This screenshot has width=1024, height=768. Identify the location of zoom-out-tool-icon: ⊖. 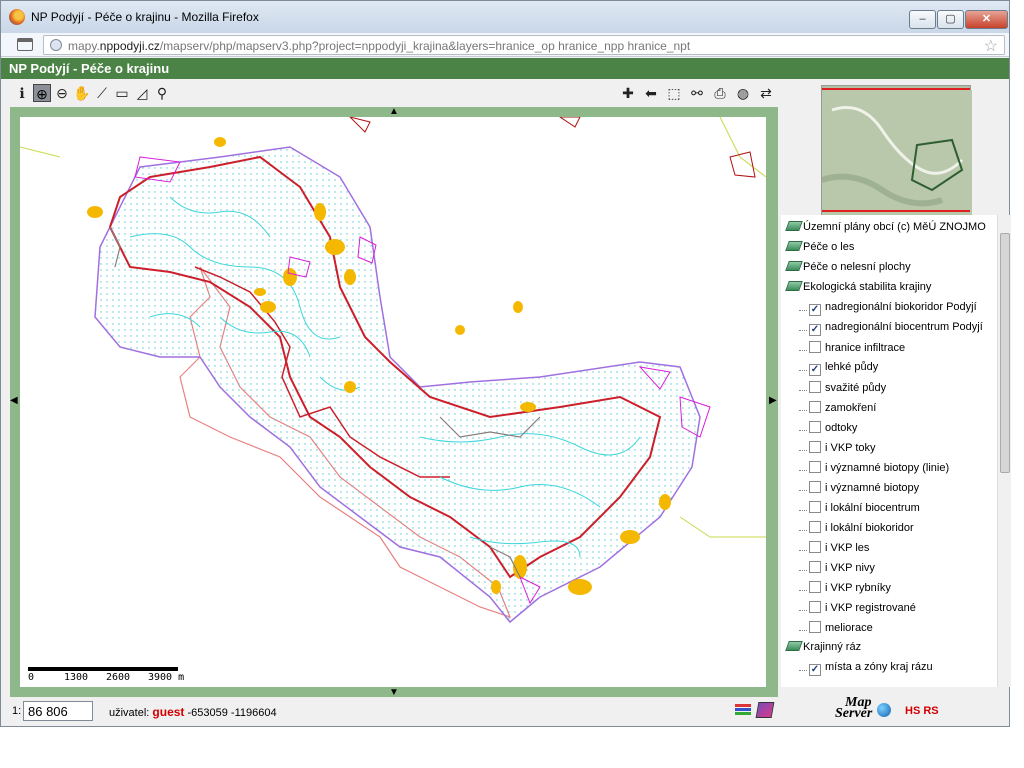
(62, 93).